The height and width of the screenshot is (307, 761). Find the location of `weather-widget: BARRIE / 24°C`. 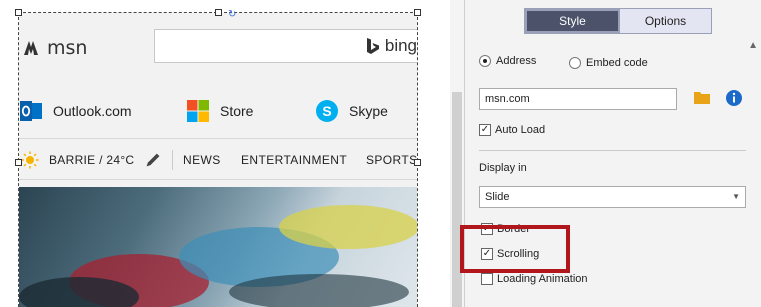

weather-widget: BARRIE / 24°C is located at coordinates (96, 160).